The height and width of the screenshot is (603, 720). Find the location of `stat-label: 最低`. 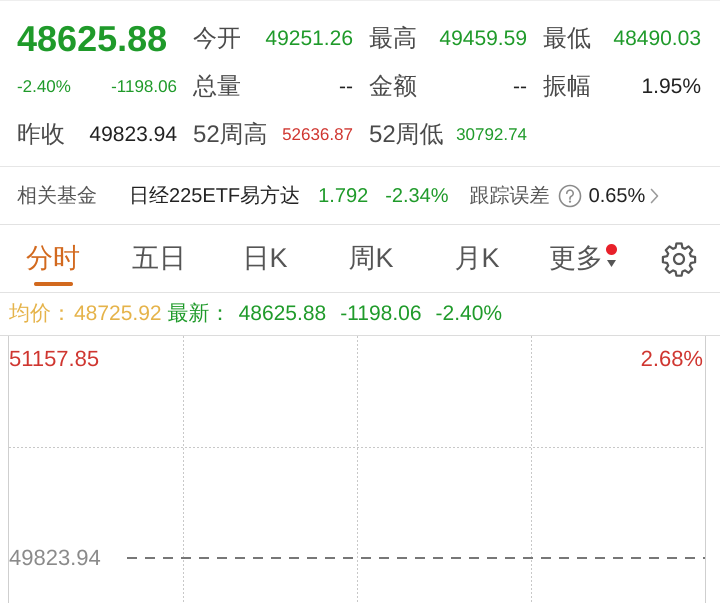

stat-label: 最低 is located at coordinates (567, 39).